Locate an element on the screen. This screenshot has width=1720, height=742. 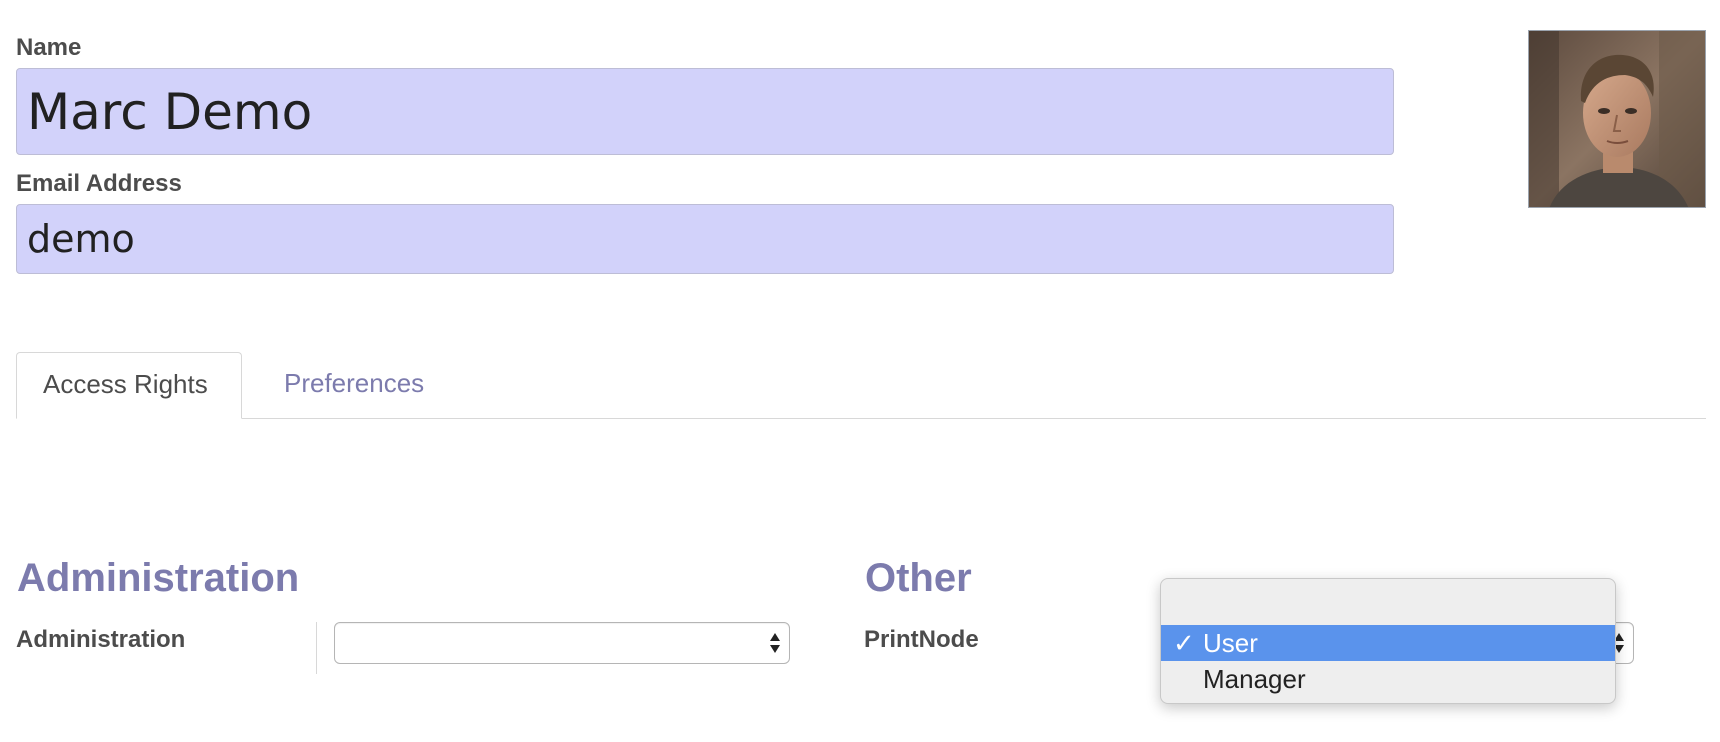
dropdown-option-empty is located at coordinates (1388, 605).